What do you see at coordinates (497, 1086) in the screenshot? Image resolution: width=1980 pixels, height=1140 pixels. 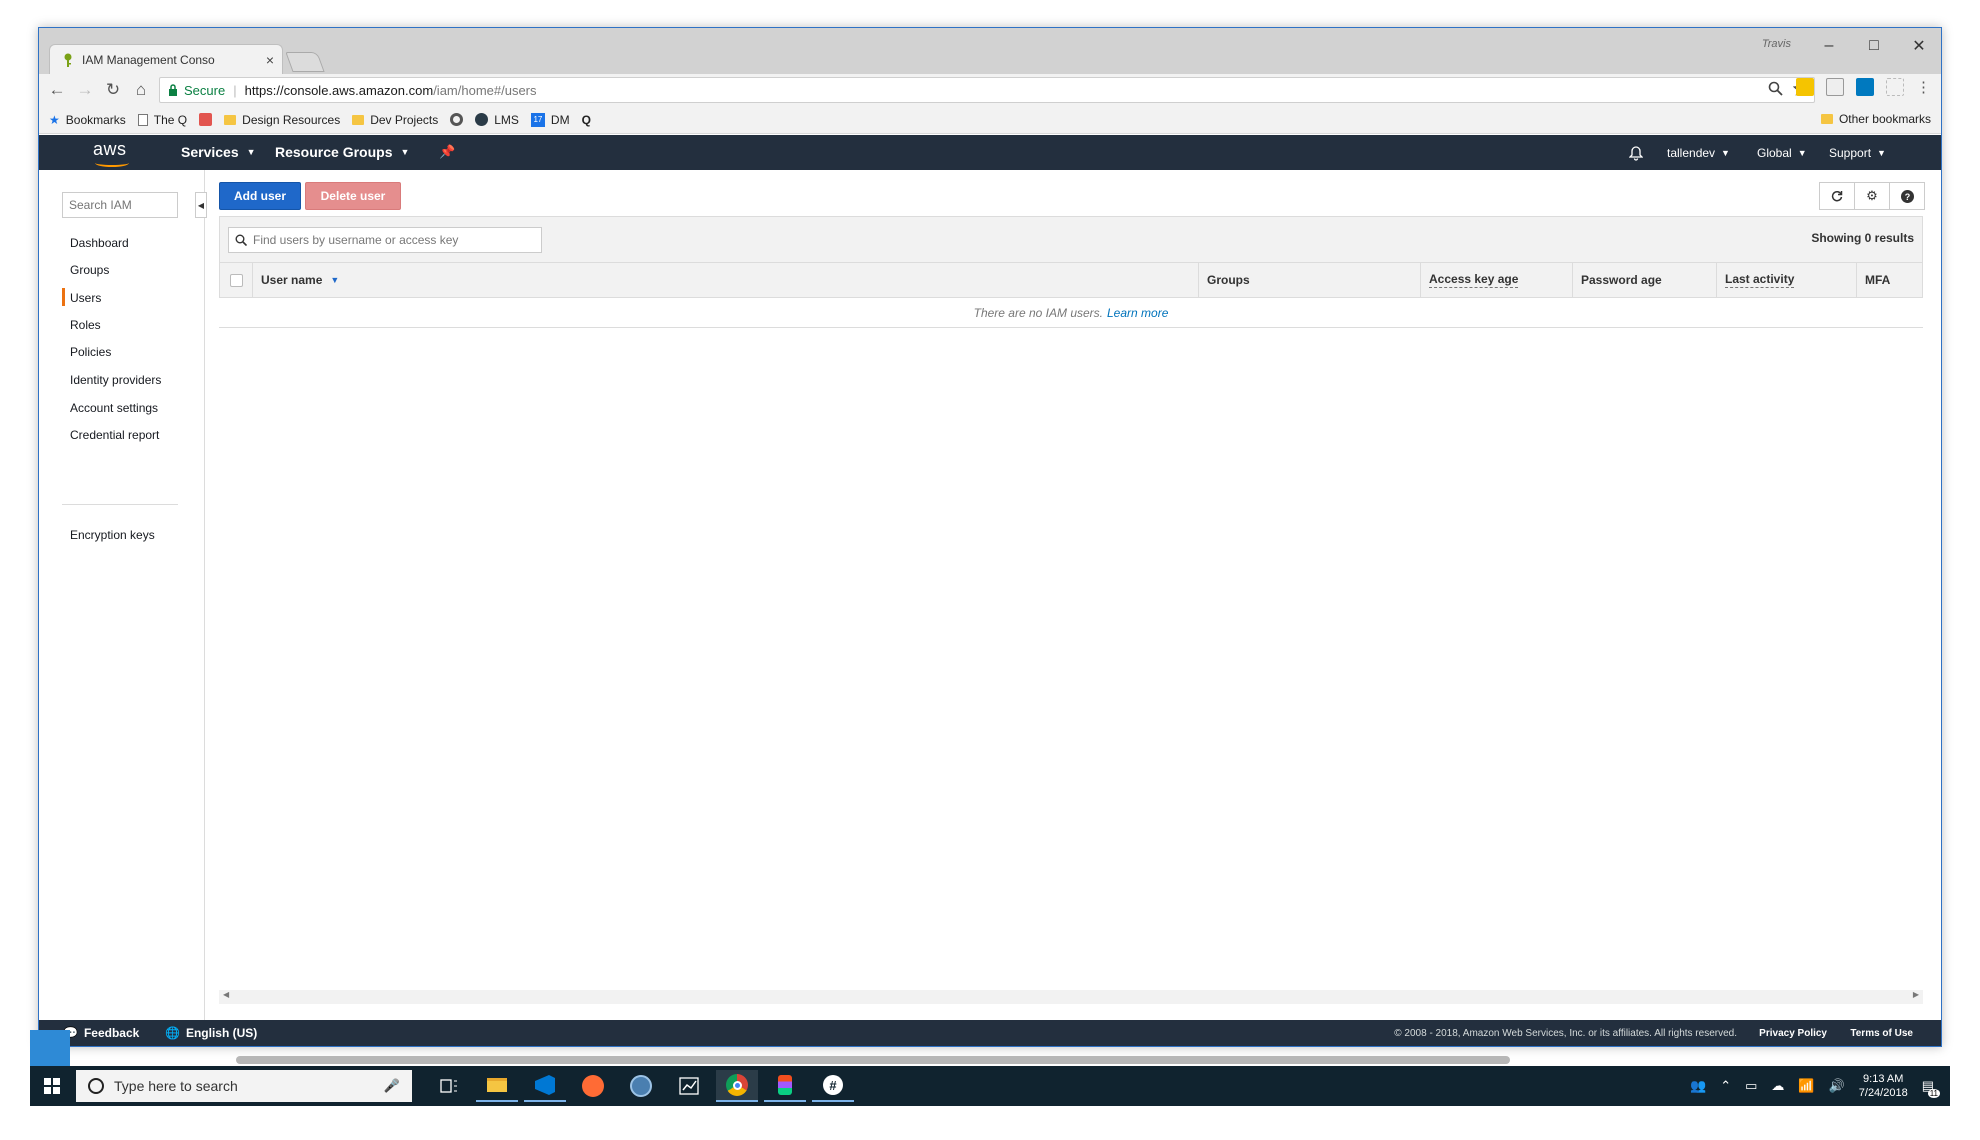 I see `file-explorer-icon` at bounding box center [497, 1086].